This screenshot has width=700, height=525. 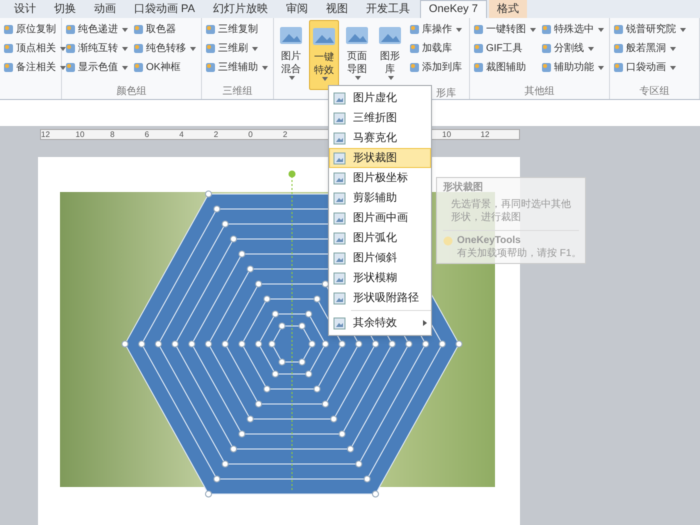 I want to click on ruler-number: 0, so click(x=251, y=134).